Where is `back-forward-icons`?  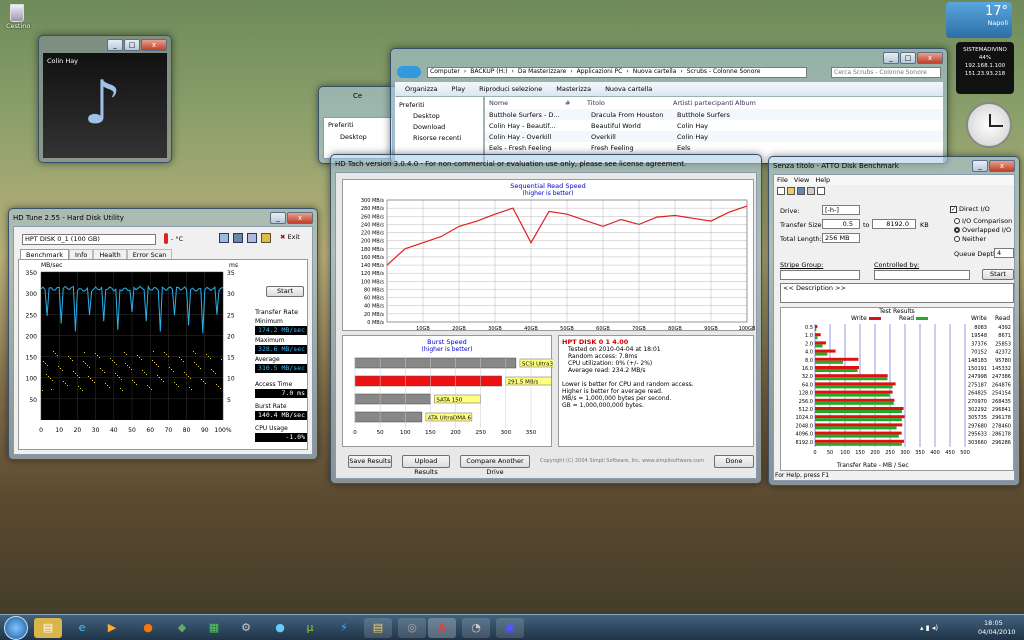 back-forward-icons is located at coordinates (409, 72).